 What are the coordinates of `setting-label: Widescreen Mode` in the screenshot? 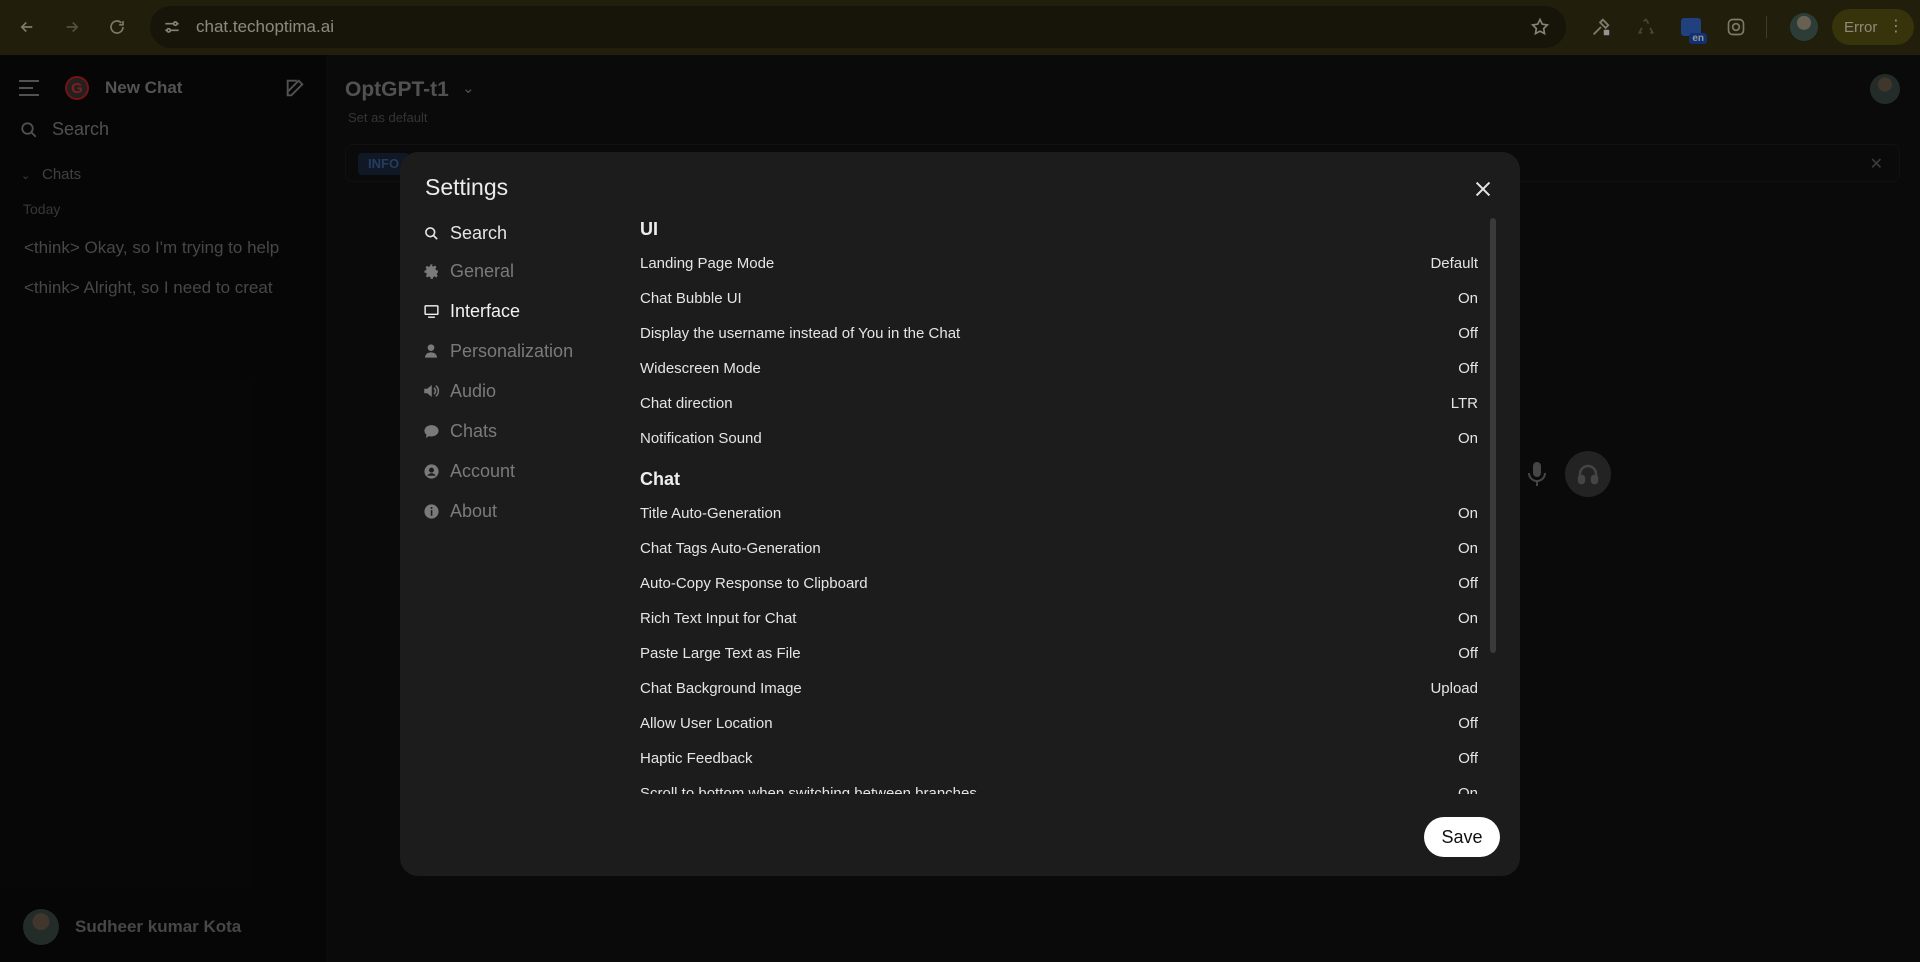 It's located at (700, 368).